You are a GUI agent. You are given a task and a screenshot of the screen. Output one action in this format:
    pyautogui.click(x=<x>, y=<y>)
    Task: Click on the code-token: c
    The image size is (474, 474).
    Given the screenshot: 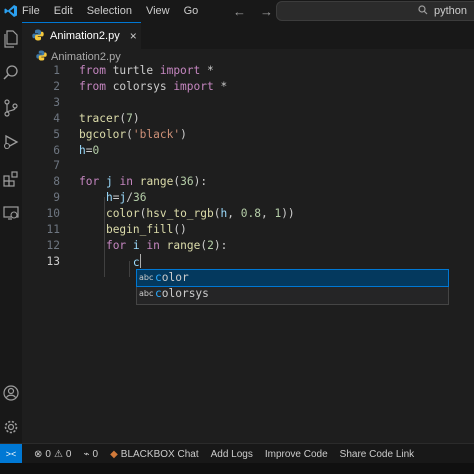 What is the action you would take?
    pyautogui.click(x=136, y=262)
    